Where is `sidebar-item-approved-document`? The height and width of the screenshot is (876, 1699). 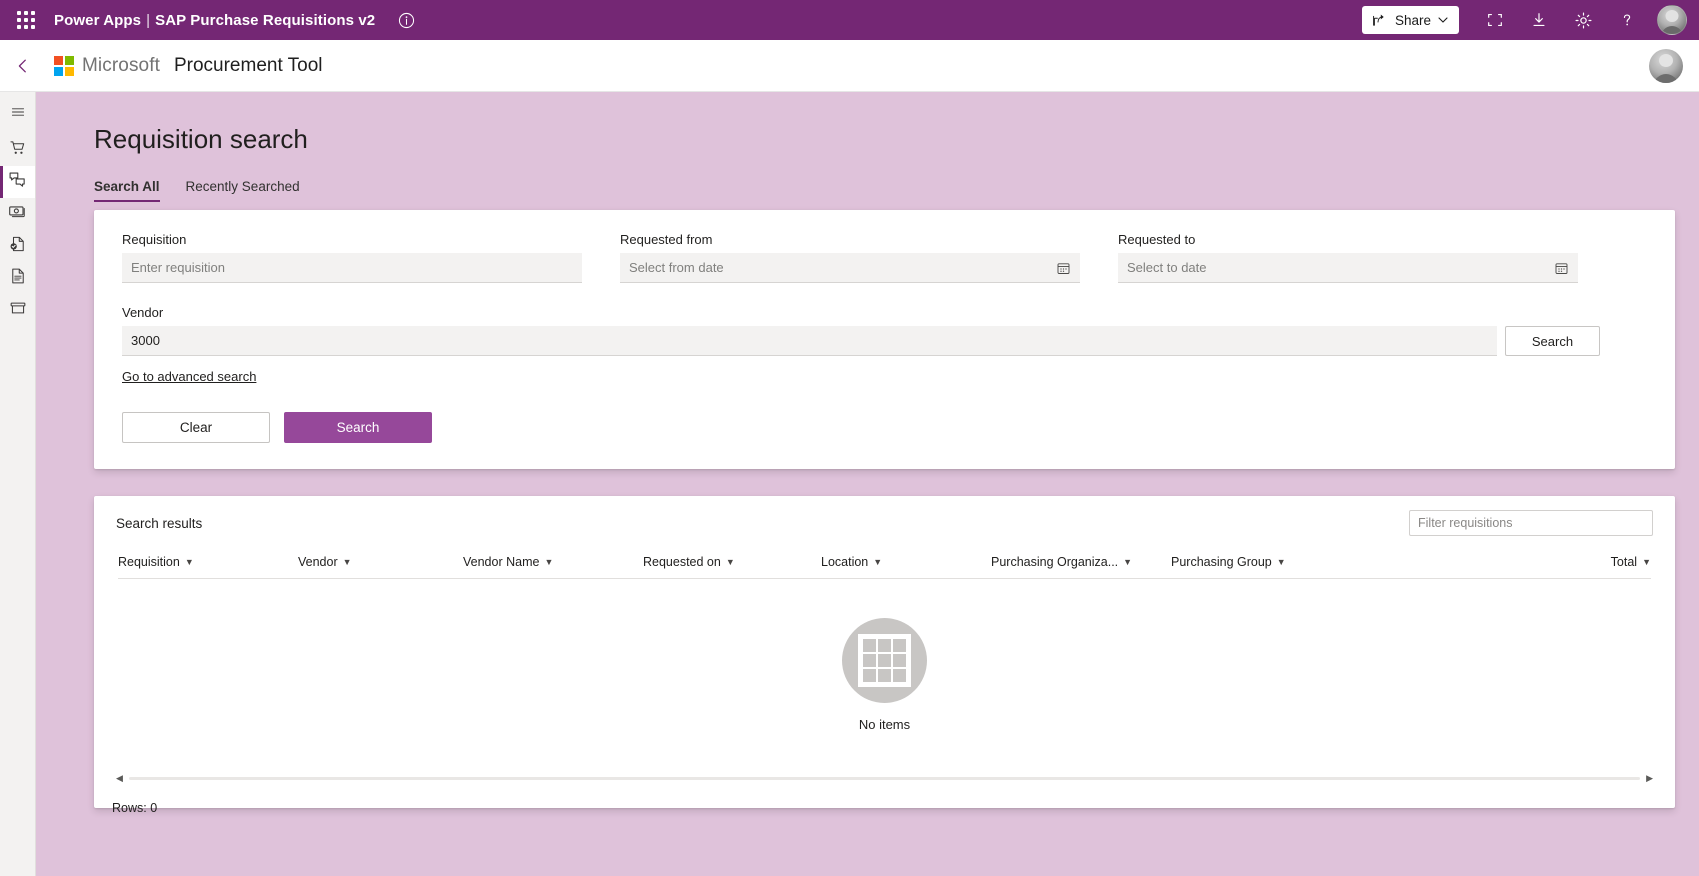 sidebar-item-approved-document is located at coordinates (17, 246).